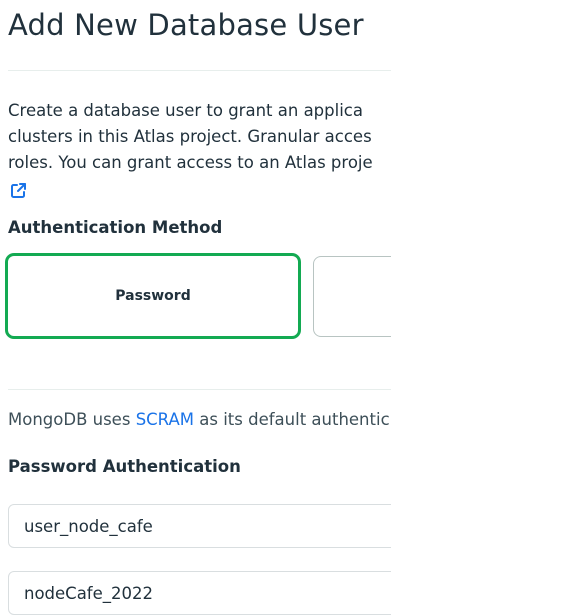 This screenshot has height=615, width=571. What do you see at coordinates (199, 389) in the screenshot?
I see `section-divider` at bounding box center [199, 389].